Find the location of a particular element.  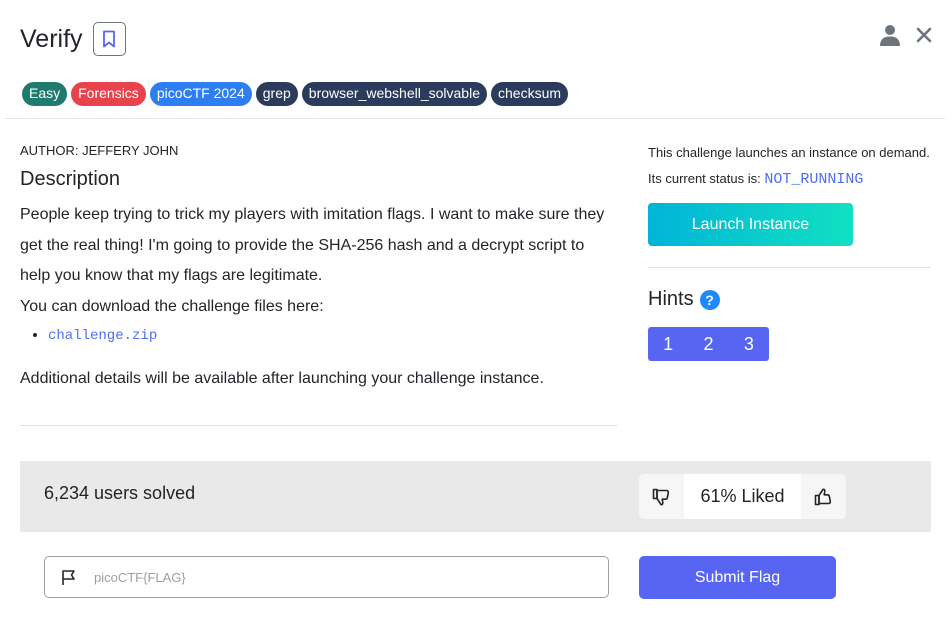

flag-input is located at coordinates (334, 577).